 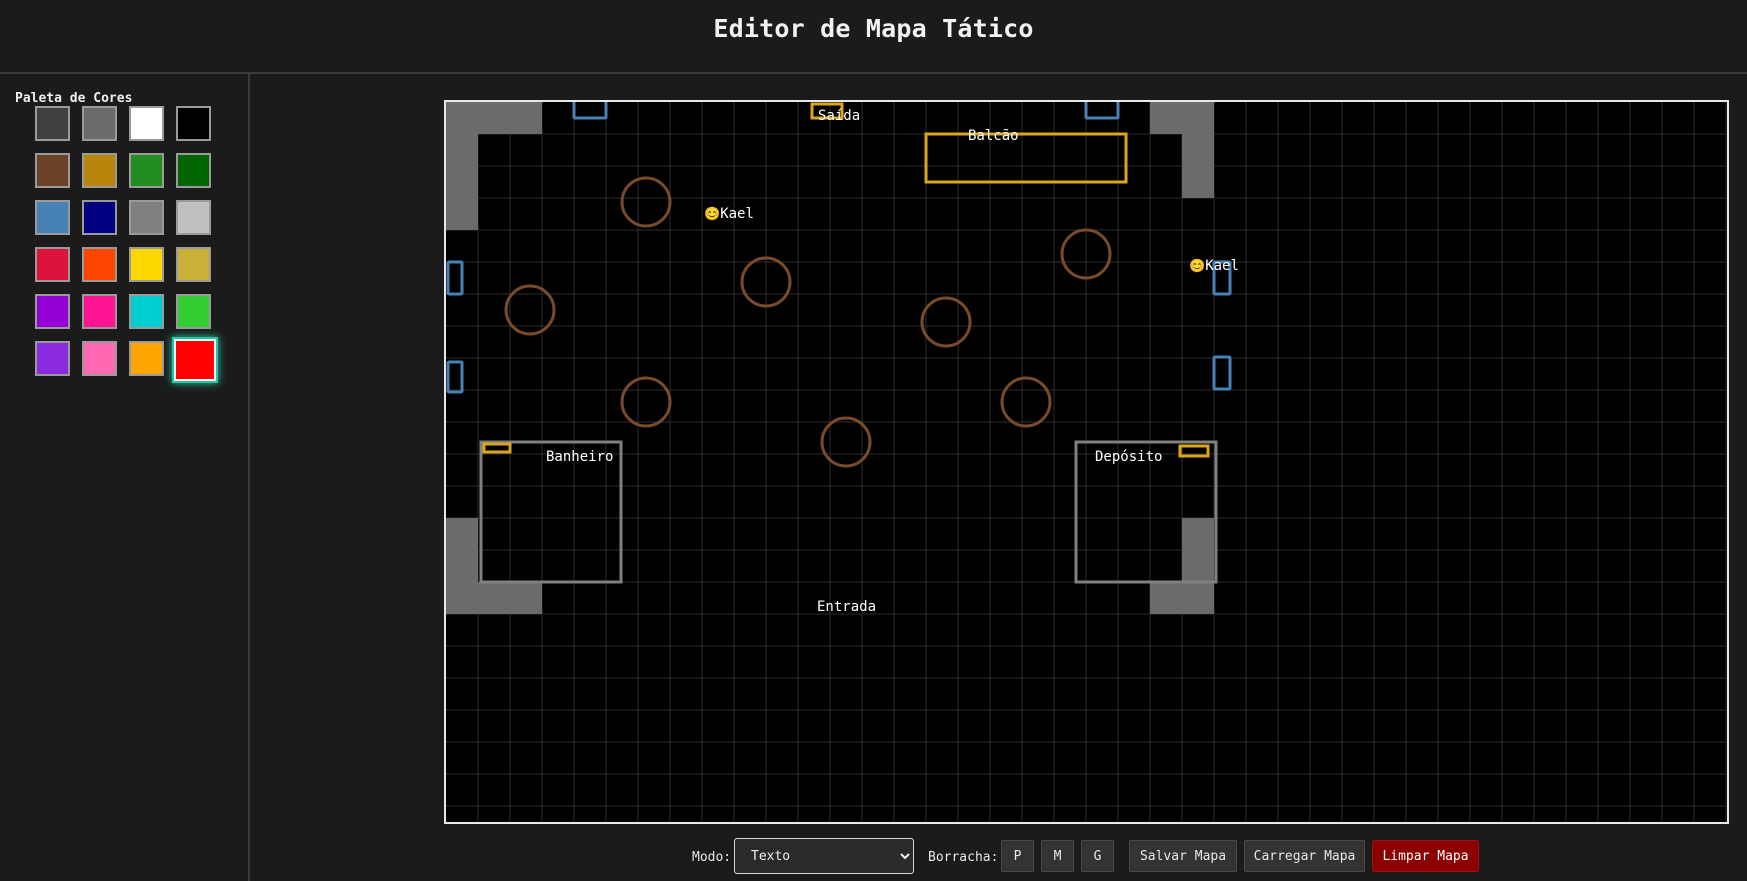 I want to click on label-banheiro: Banheiro, so click(x=580, y=457).